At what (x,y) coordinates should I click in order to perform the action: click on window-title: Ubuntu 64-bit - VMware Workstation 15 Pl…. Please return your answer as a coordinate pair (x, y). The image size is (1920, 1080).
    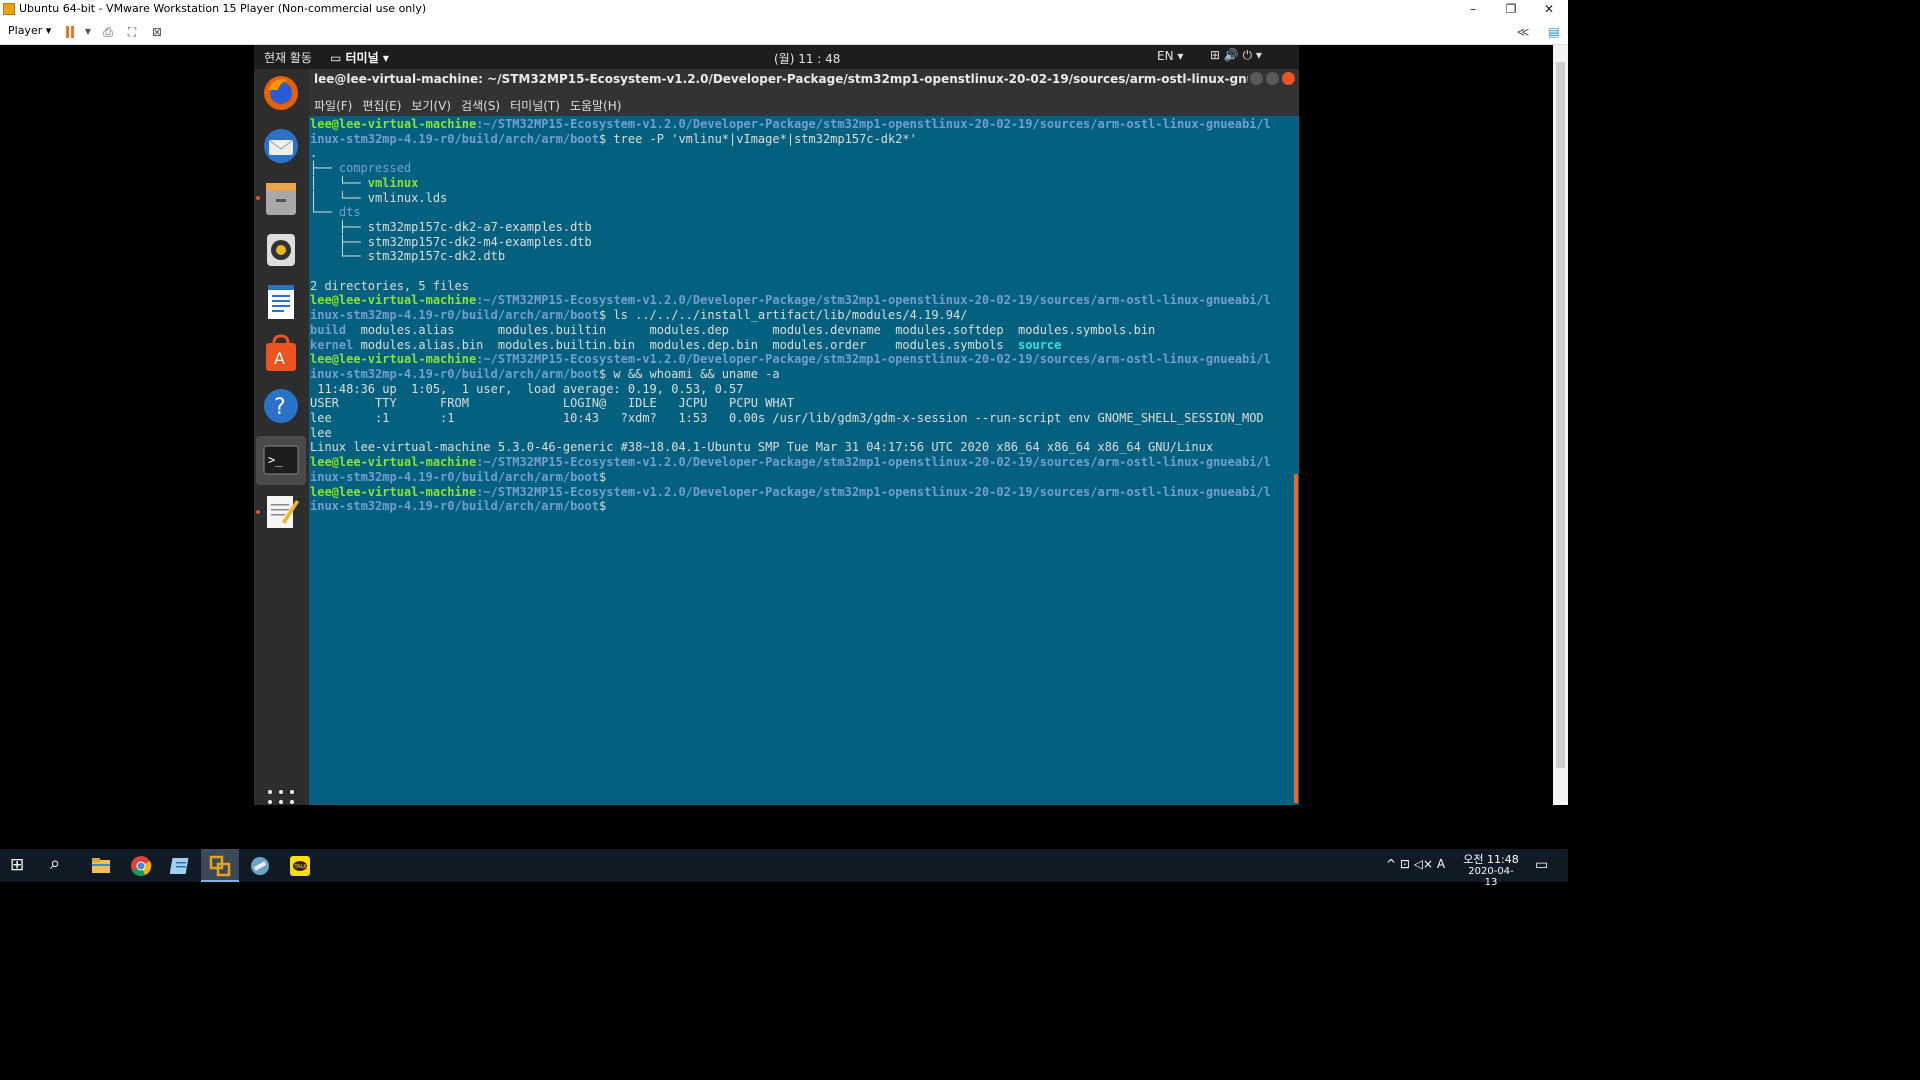
    Looking at the image, I should click on (223, 8).